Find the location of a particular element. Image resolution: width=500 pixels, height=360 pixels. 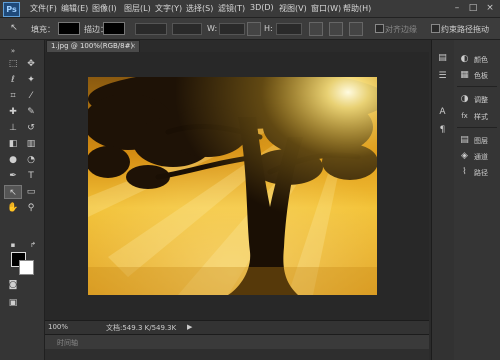

bottom-strip is located at coordinates (237, 354).